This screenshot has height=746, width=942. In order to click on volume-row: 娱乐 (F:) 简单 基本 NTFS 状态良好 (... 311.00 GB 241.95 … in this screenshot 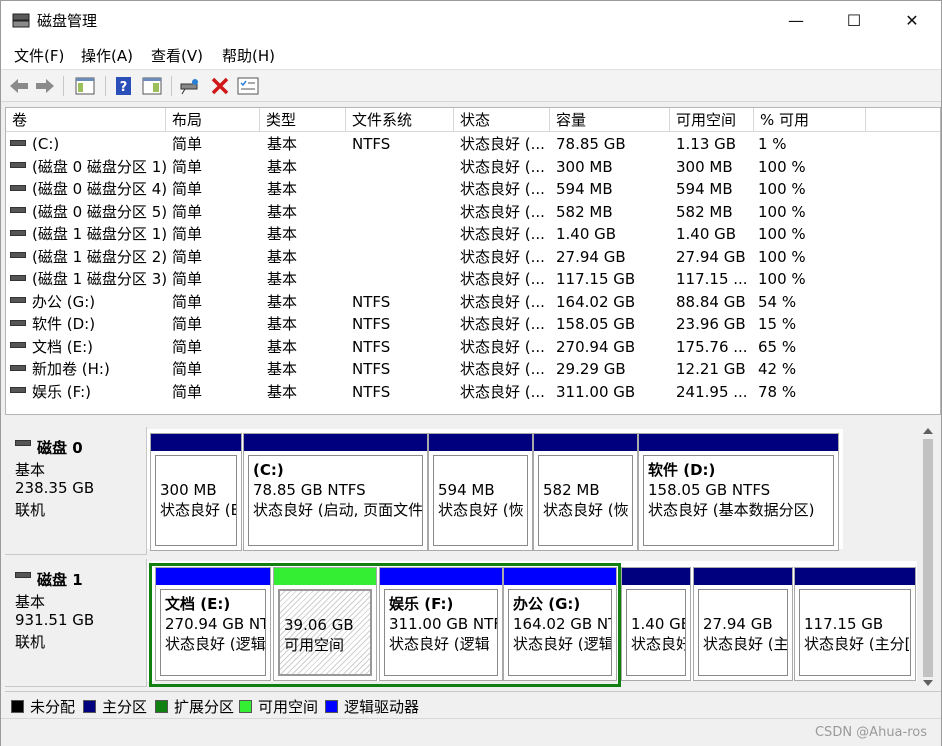, I will do `click(473, 392)`.